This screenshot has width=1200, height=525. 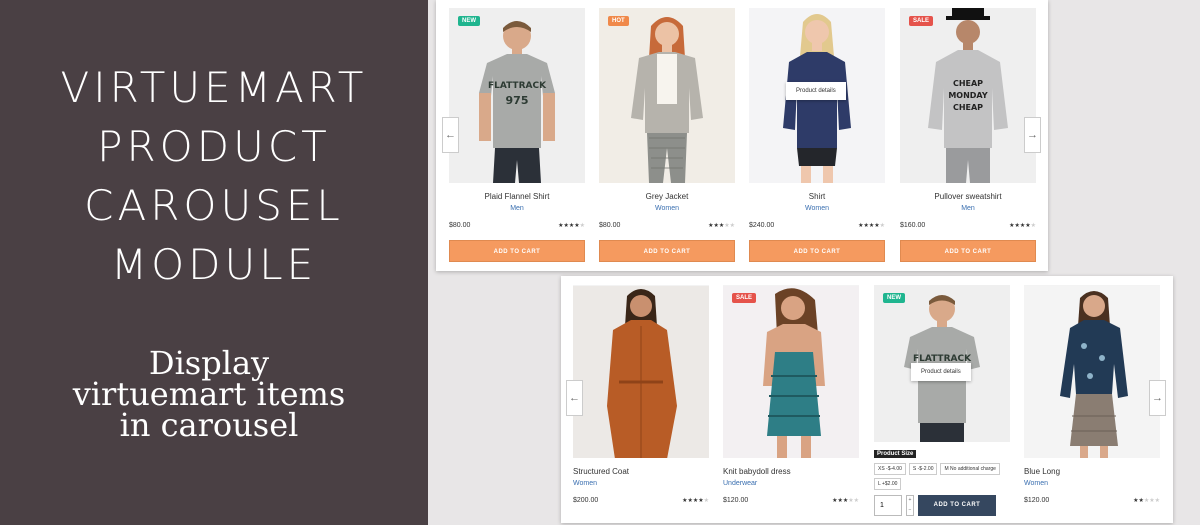 What do you see at coordinates (923, 469) in the screenshot?
I see `size-option: S -$-2.00` at bounding box center [923, 469].